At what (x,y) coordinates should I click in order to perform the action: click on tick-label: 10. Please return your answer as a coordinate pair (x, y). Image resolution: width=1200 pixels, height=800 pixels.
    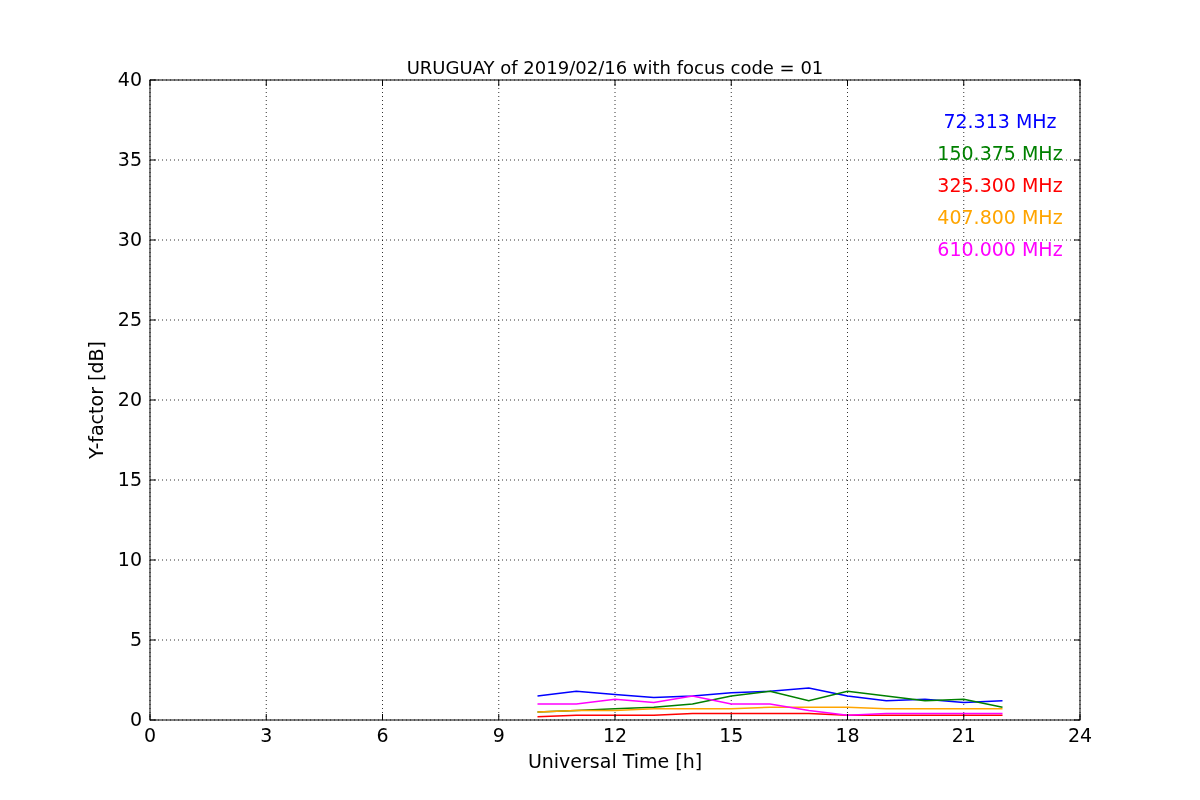
    Looking at the image, I should click on (129, 559).